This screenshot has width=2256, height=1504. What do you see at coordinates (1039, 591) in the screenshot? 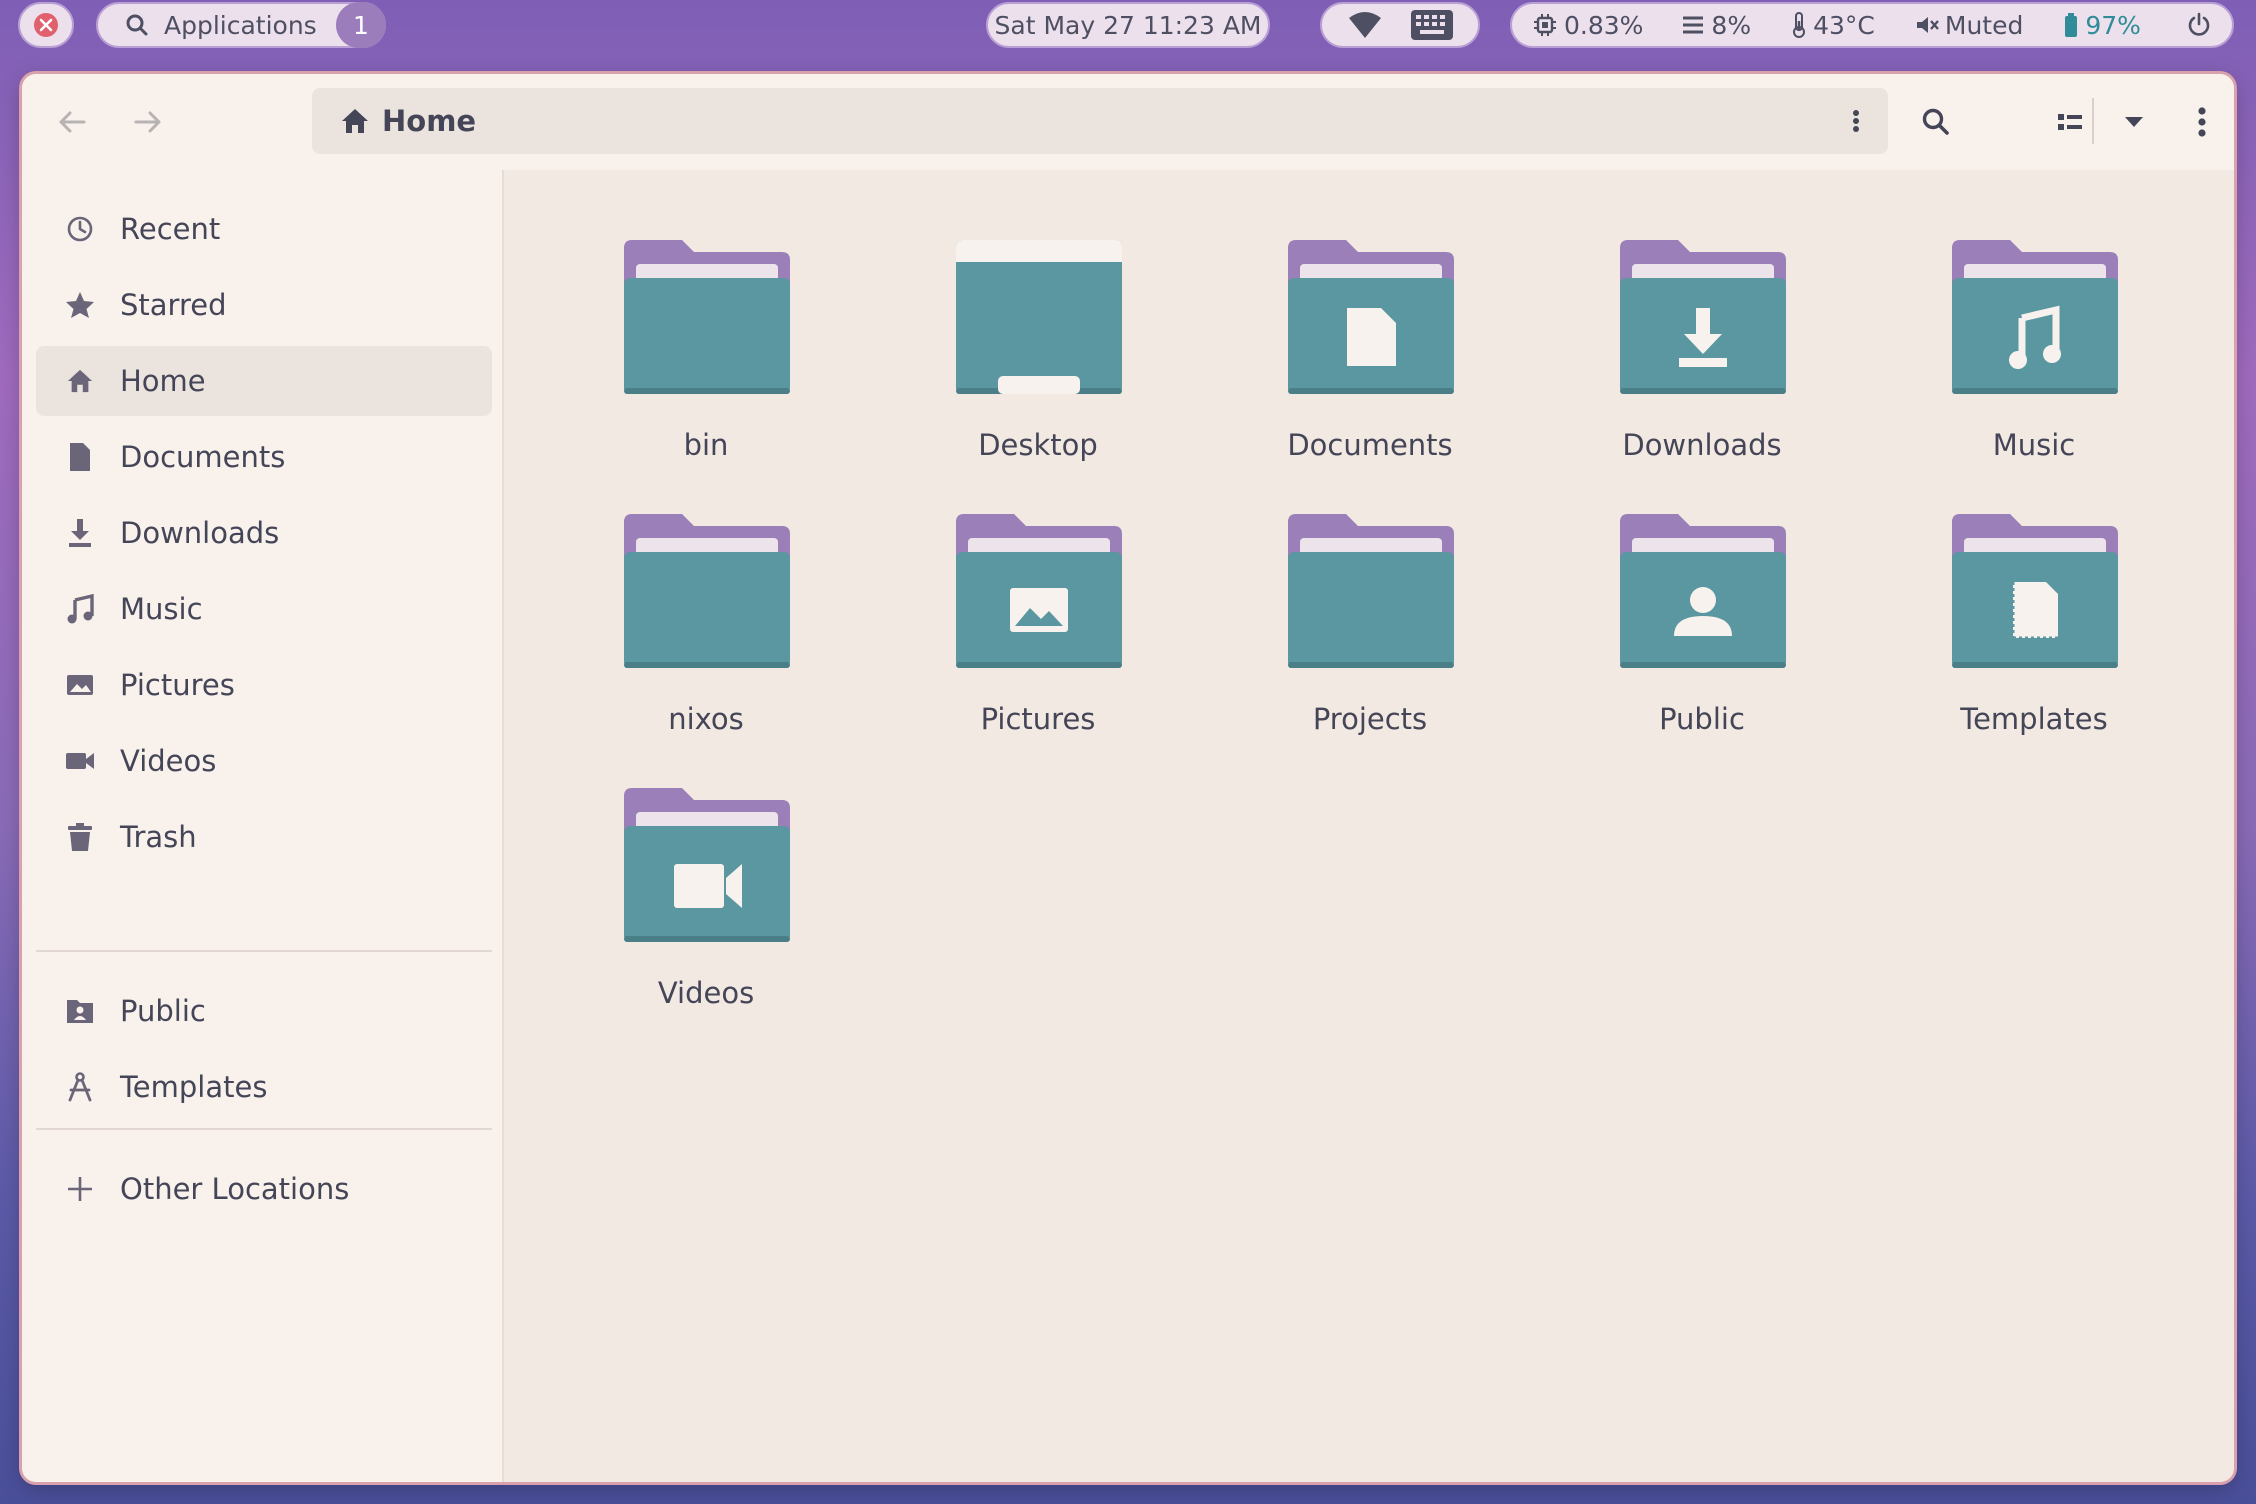
I see `pictures-folder-icon` at bounding box center [1039, 591].